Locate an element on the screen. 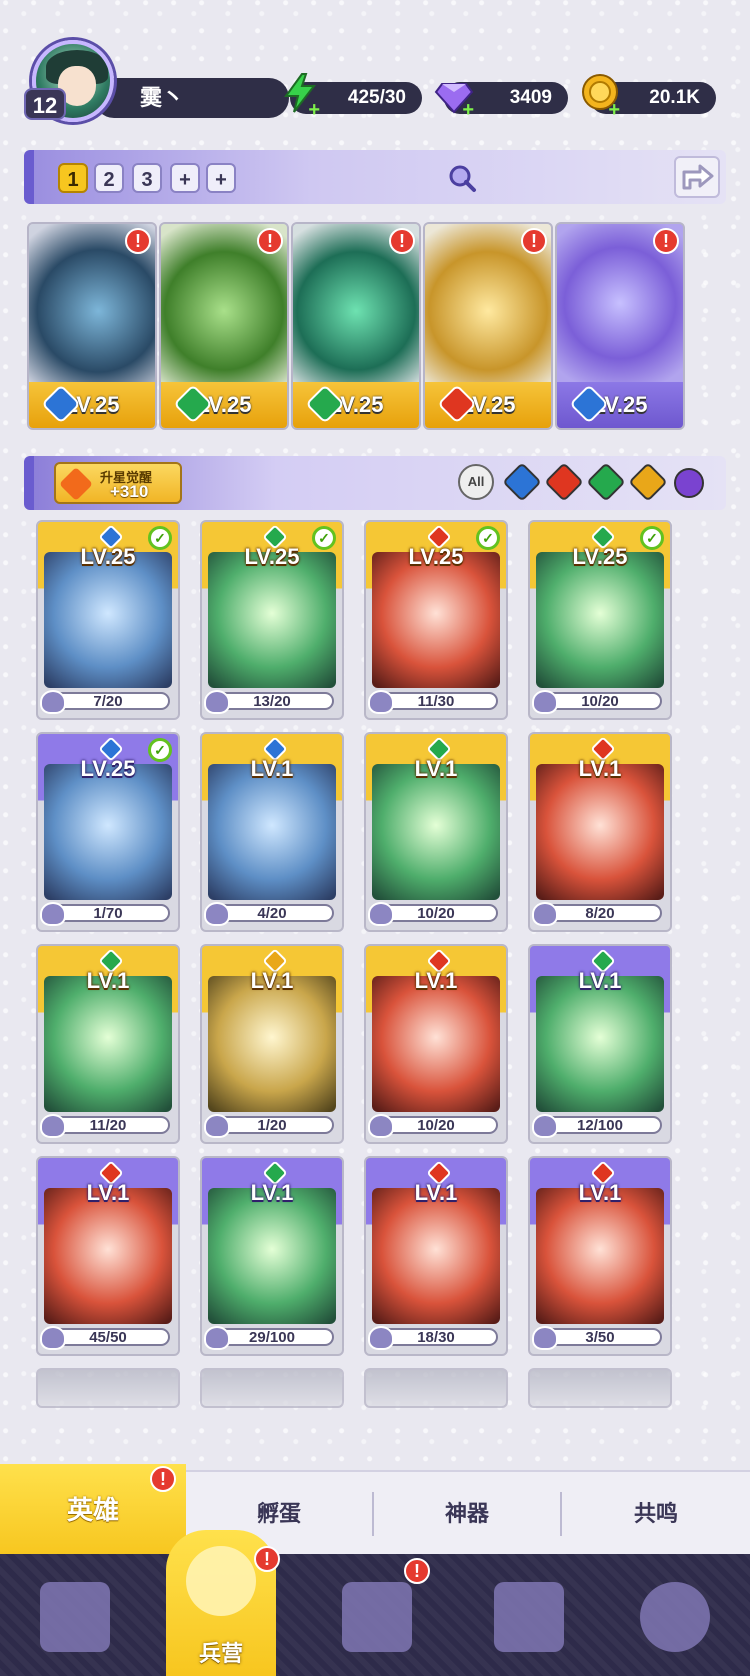 Image resolution: width=750 pixels, height=1676 pixels. hero-card: LV.1 1/20 is located at coordinates (272, 1044).